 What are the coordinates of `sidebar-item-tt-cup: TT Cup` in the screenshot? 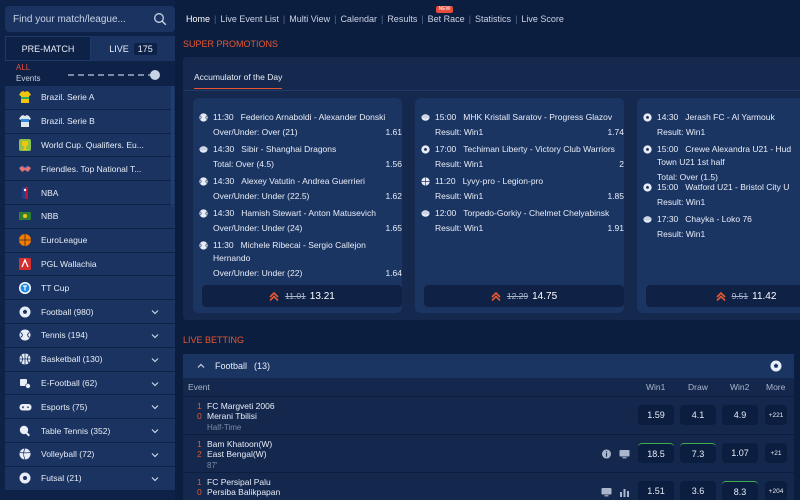 It's located at (90, 288).